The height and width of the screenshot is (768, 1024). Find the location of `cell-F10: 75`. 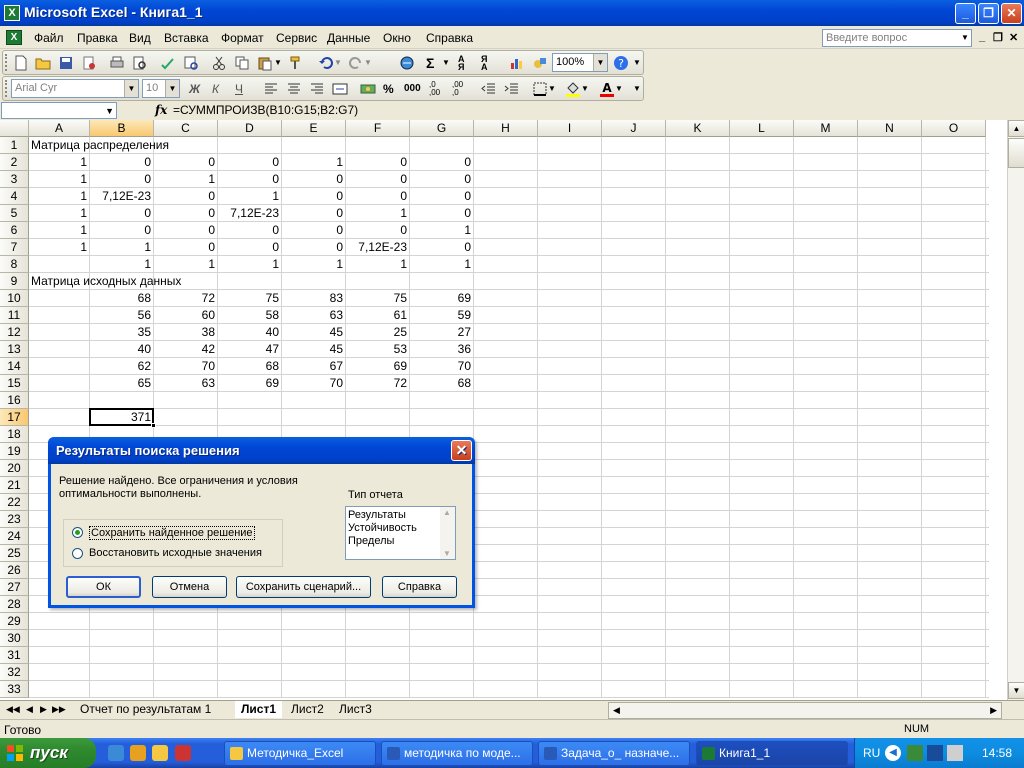

cell-F10: 75 is located at coordinates (378, 298).